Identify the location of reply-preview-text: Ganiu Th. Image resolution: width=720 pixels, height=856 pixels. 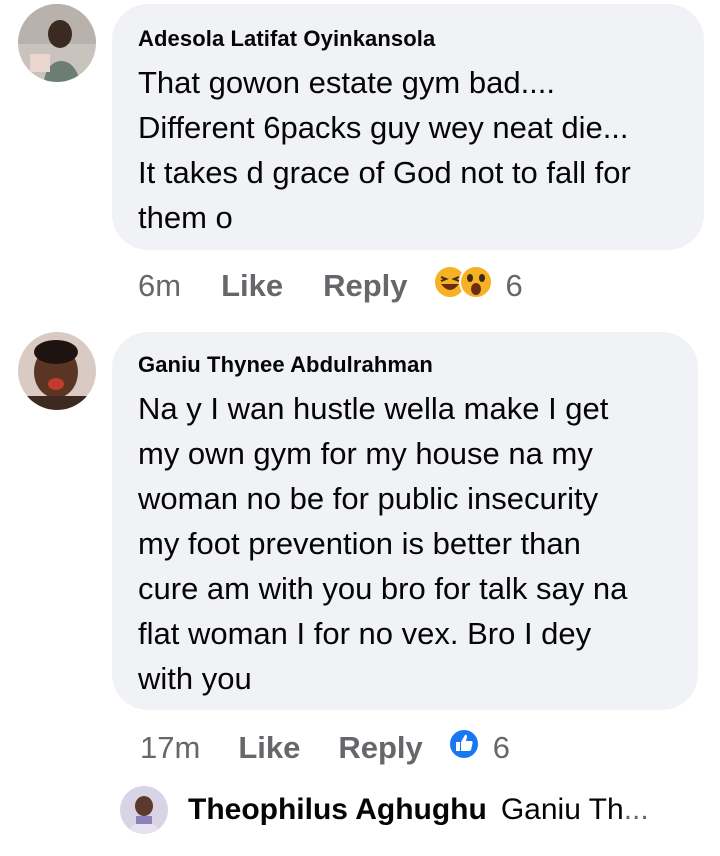
(562, 809).